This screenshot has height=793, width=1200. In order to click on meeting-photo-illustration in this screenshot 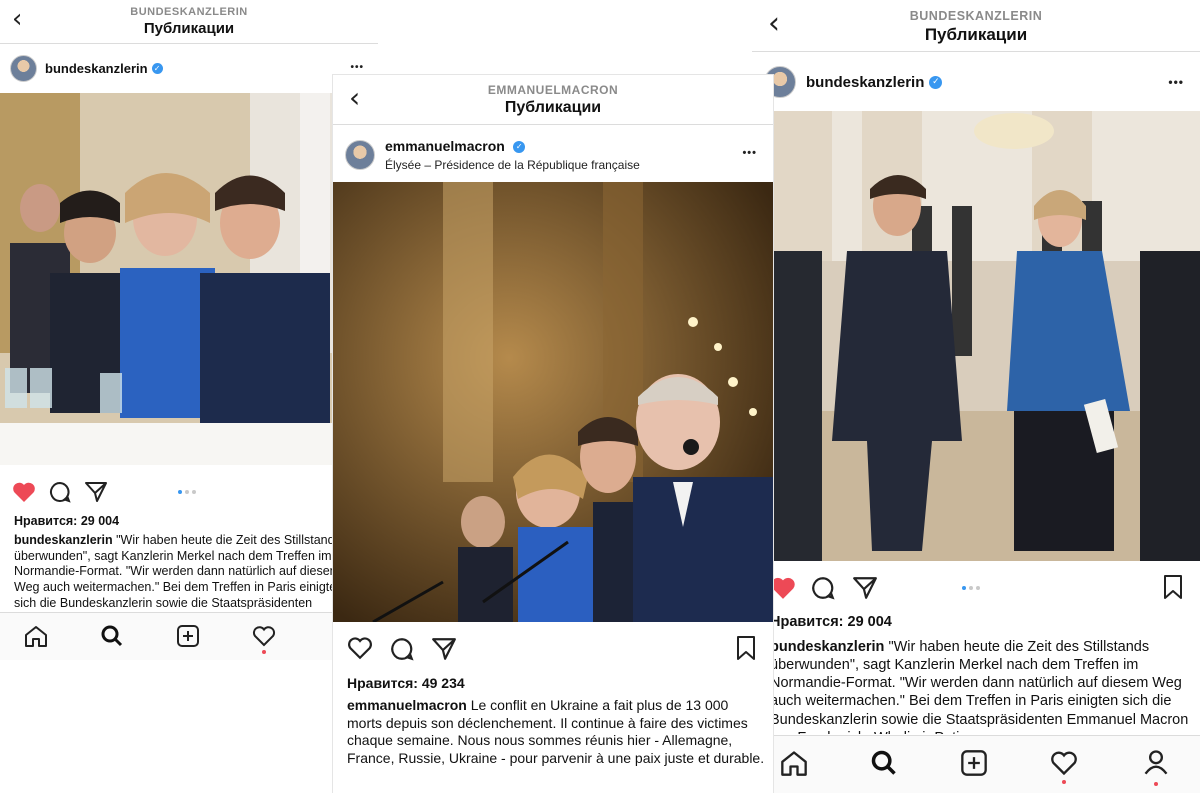, I will do `click(189, 279)`.